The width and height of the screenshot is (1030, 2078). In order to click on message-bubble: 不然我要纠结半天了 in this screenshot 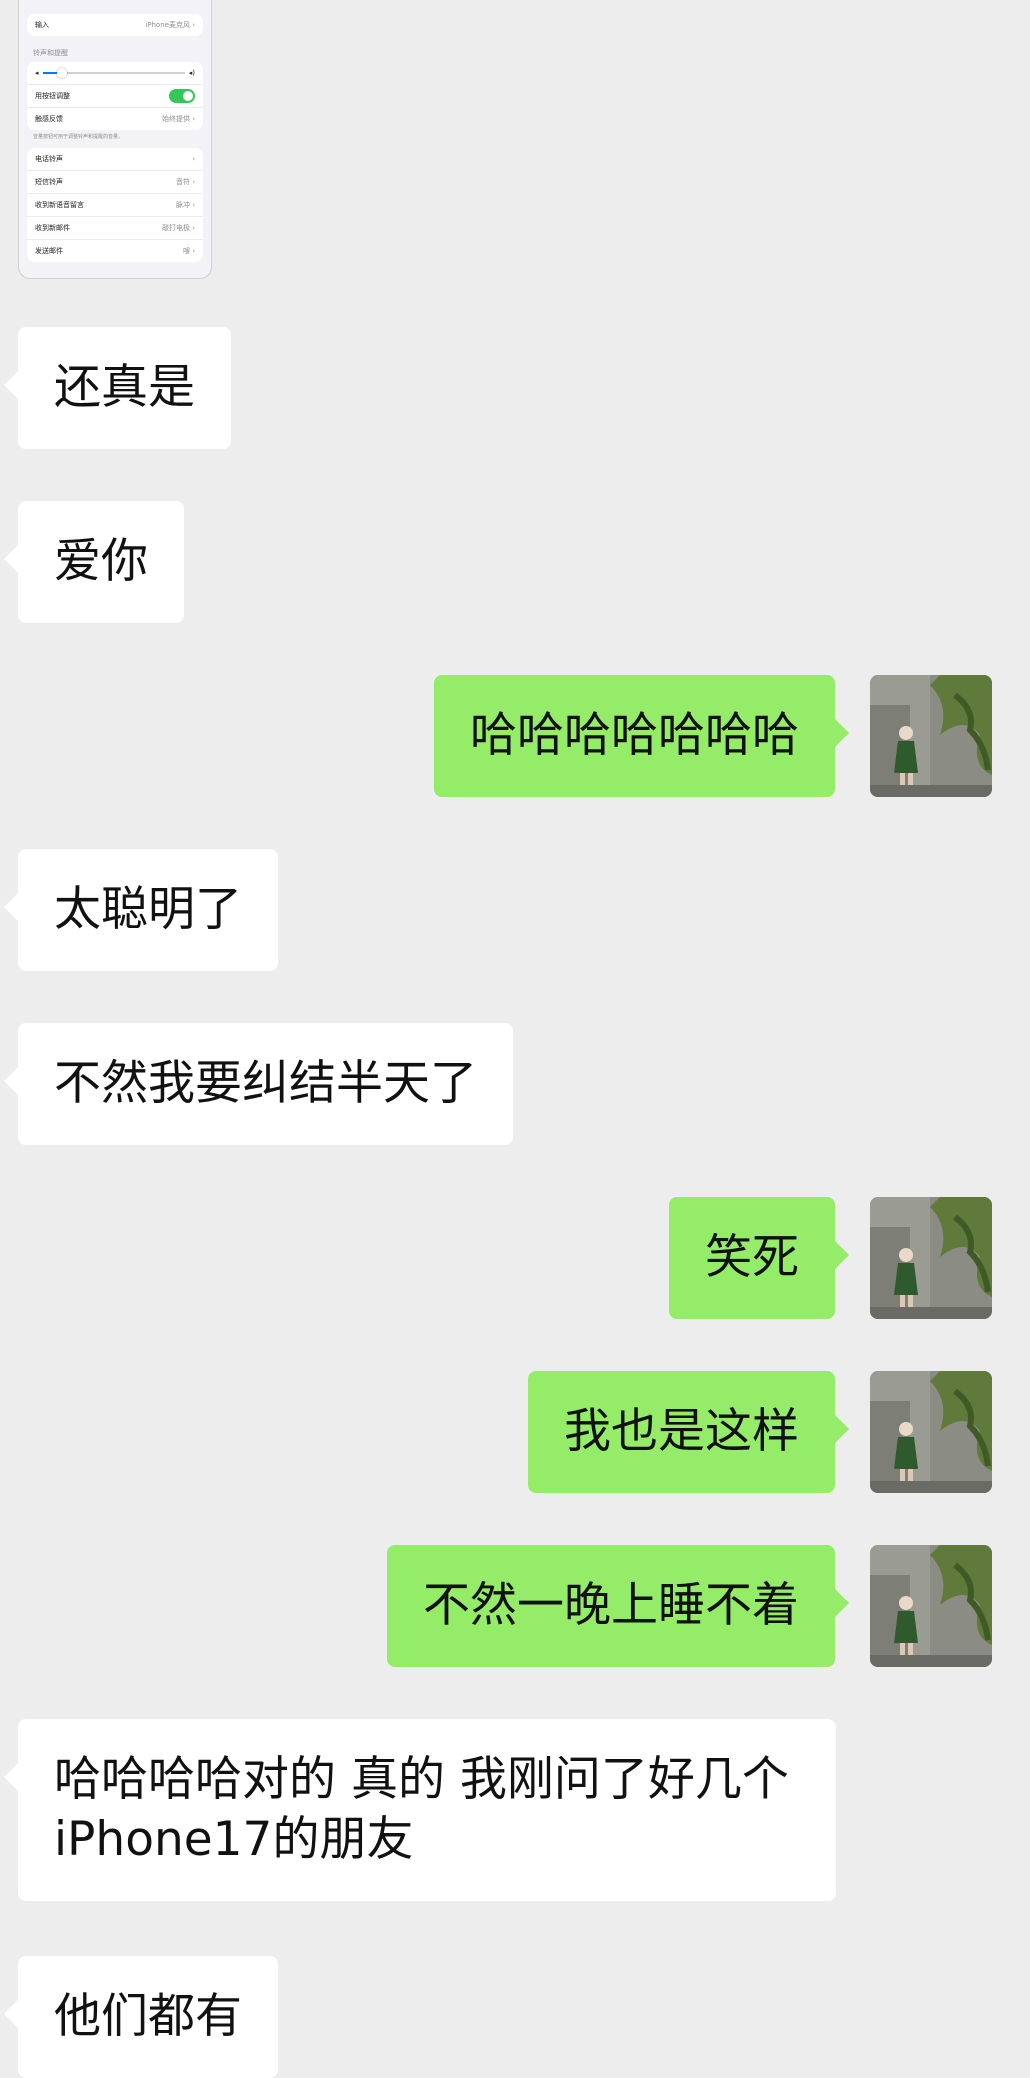, I will do `click(258, 1084)`.